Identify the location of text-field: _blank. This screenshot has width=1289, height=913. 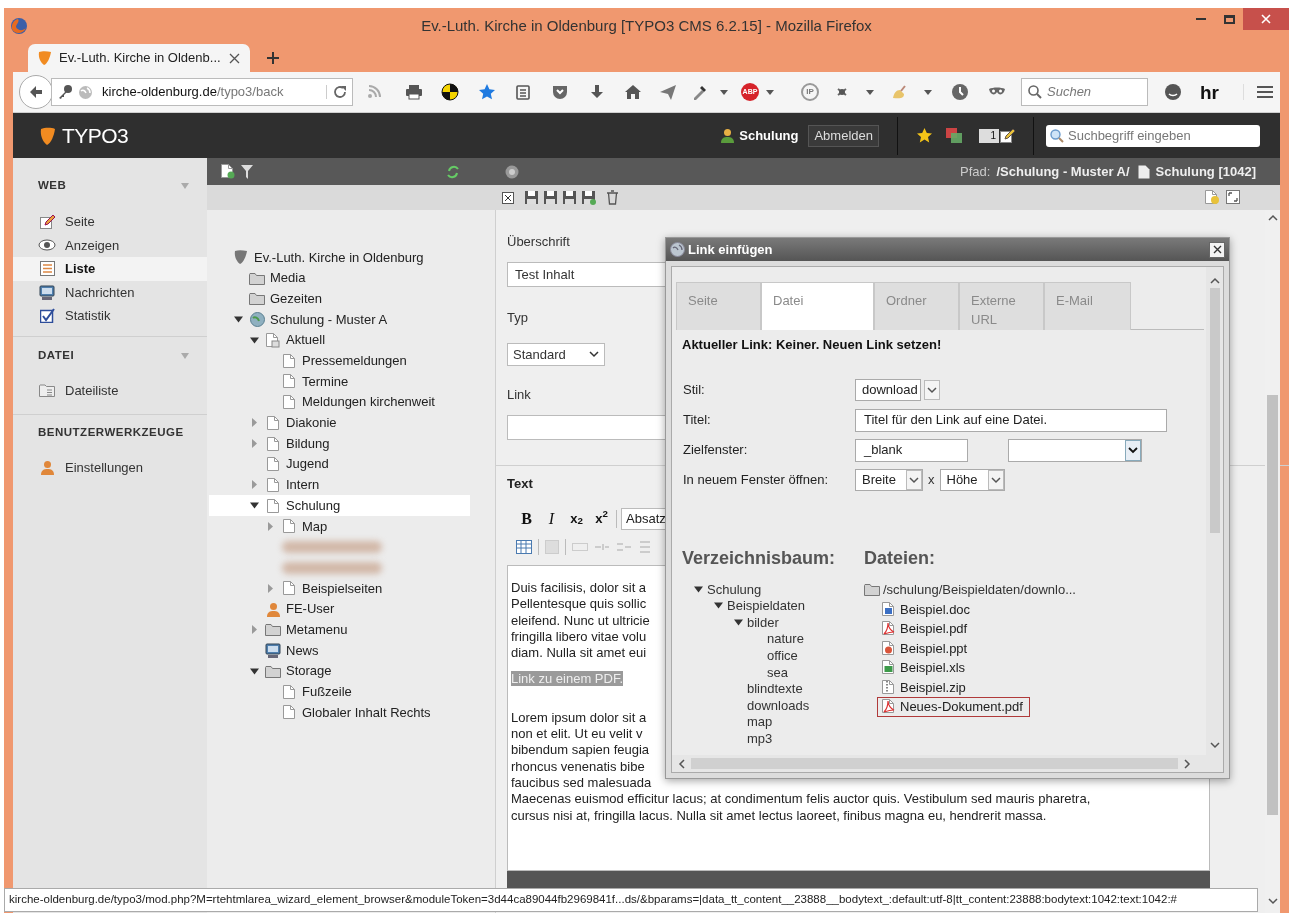
(911, 450).